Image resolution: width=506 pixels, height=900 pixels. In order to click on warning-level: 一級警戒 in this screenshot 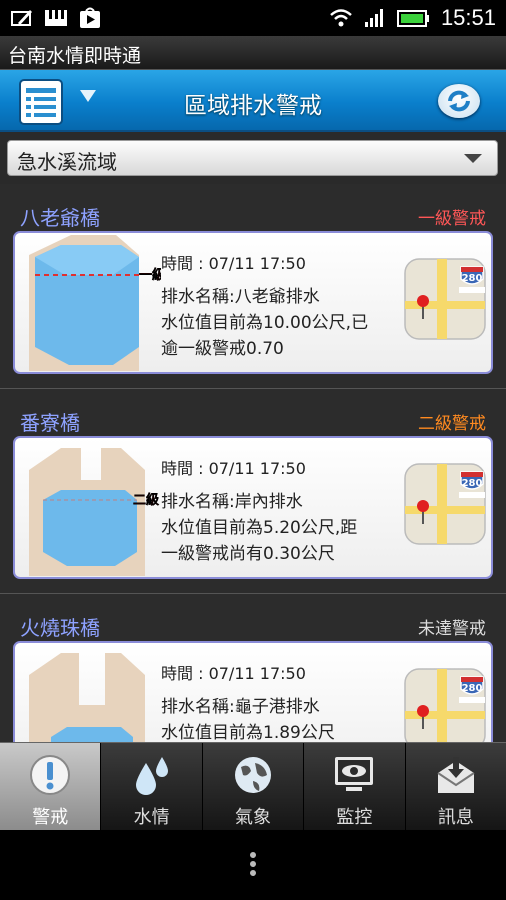, I will do `click(452, 219)`.